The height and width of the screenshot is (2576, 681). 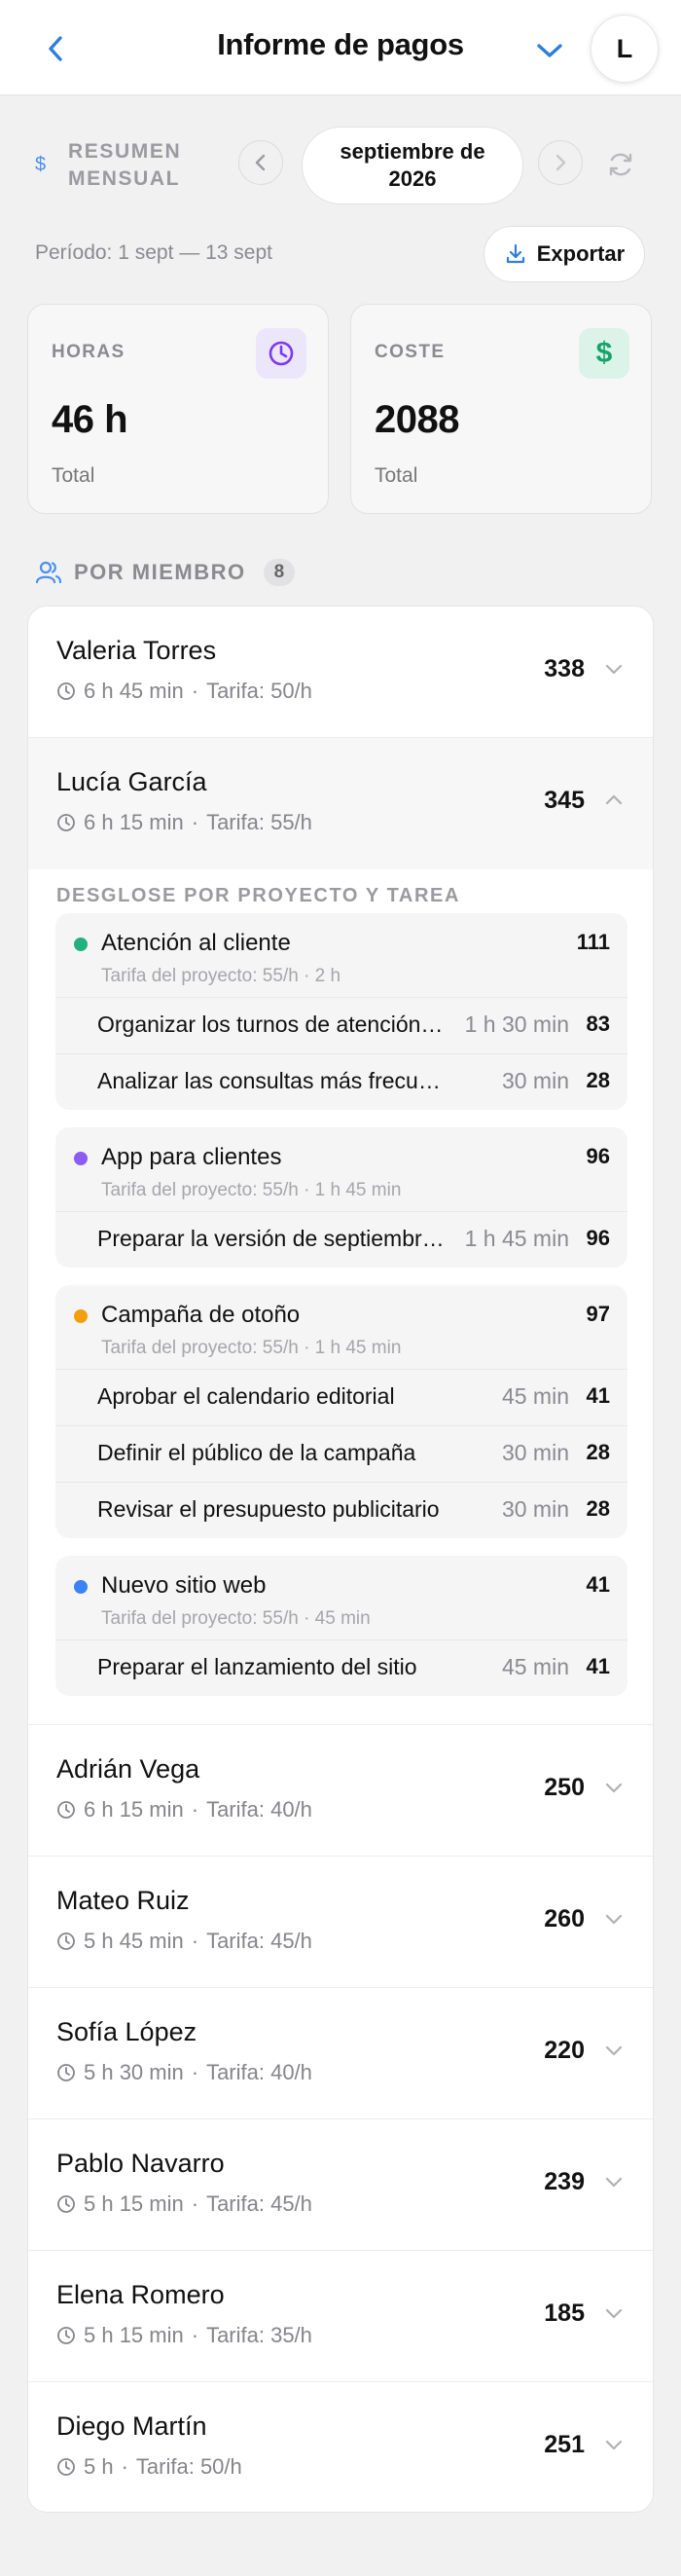 I want to click on page-title: Informe de pagos, so click(x=340, y=44).